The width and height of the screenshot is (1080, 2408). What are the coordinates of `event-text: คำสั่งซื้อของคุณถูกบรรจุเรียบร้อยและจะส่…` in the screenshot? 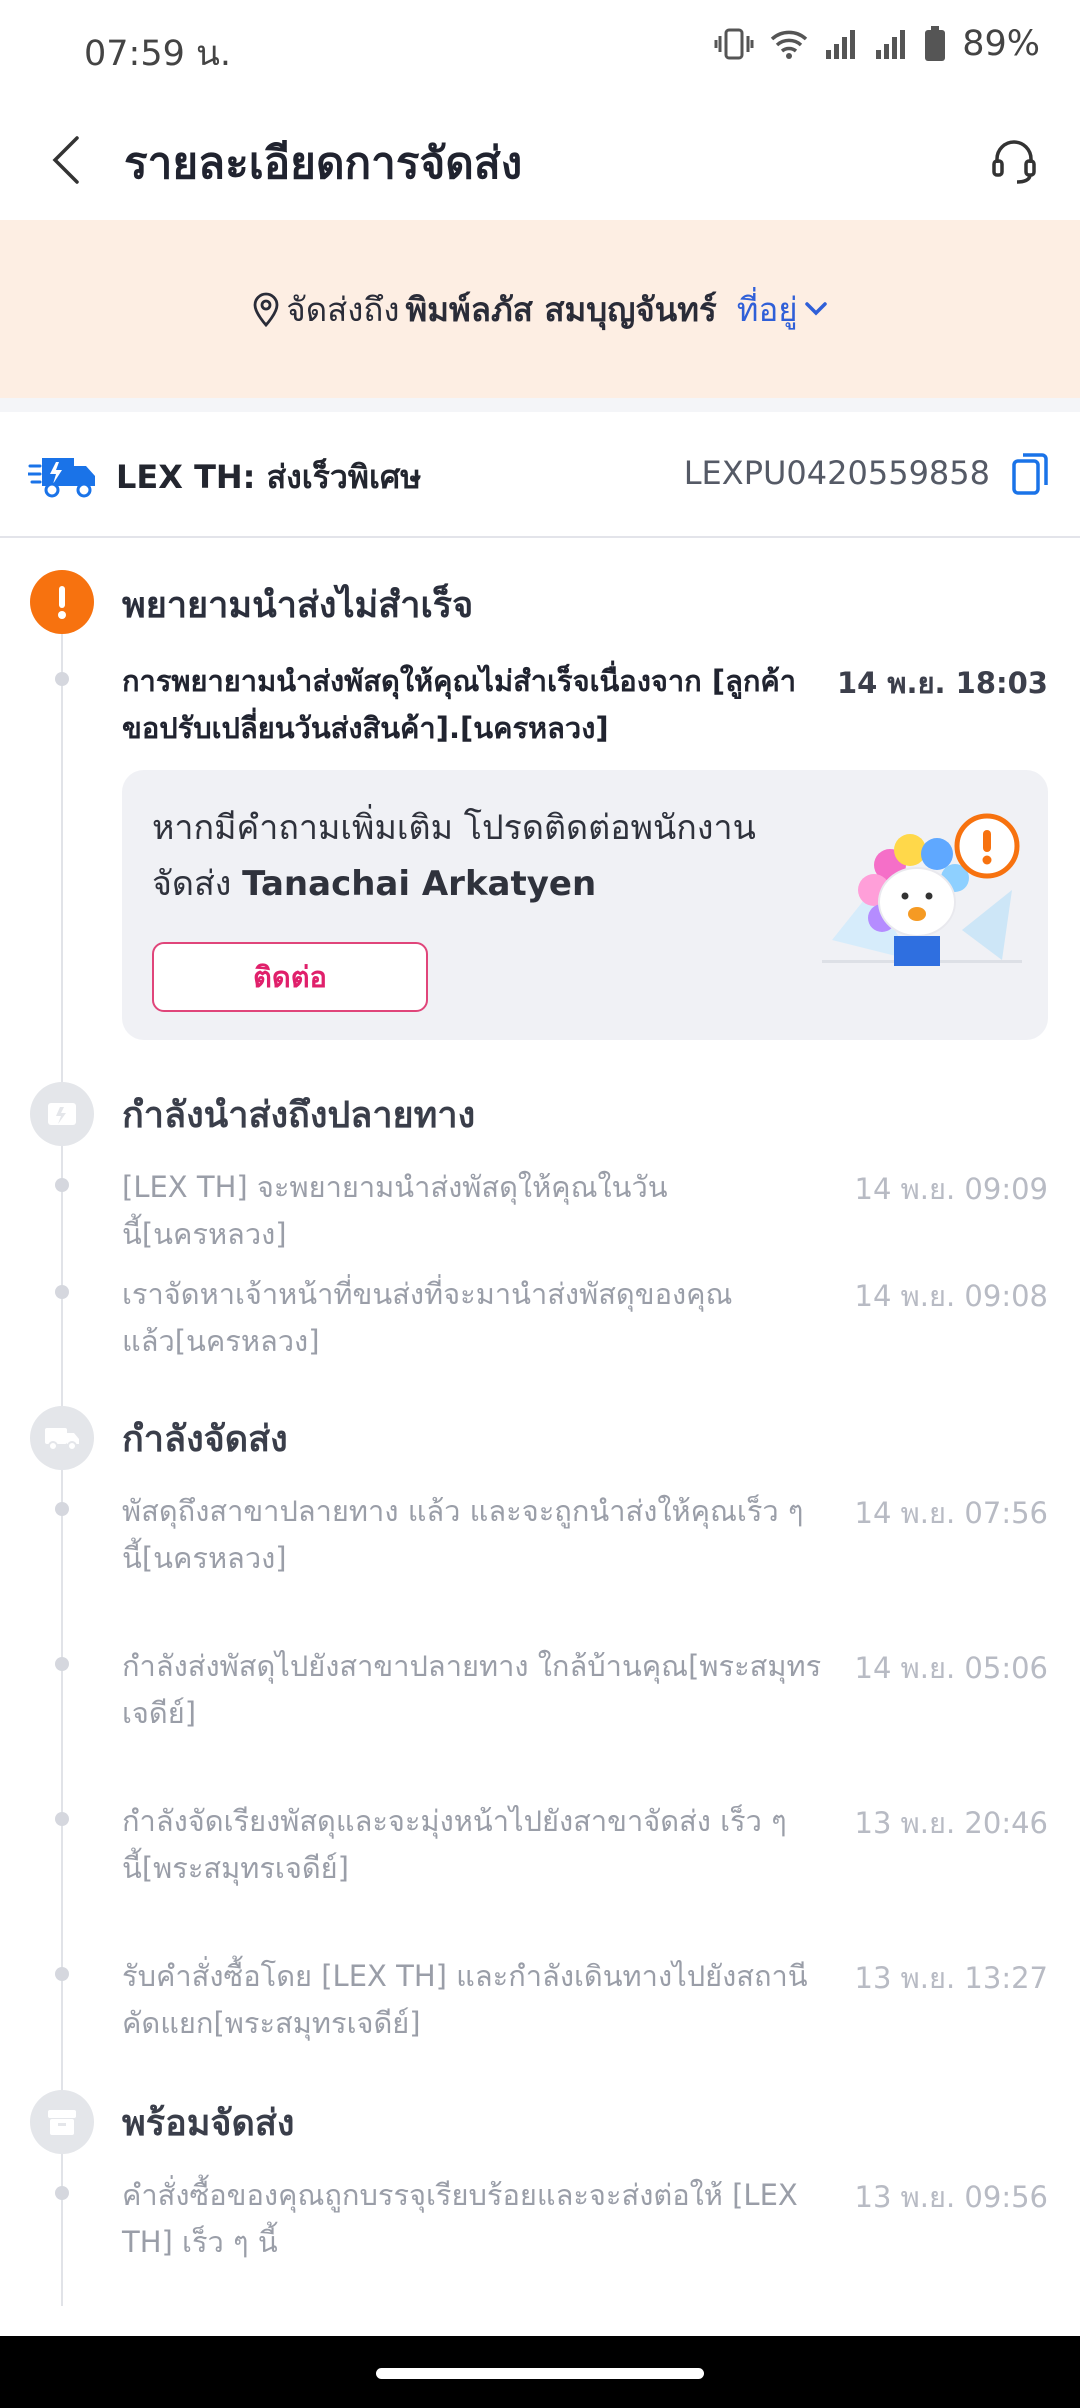 It's located at (460, 2218).